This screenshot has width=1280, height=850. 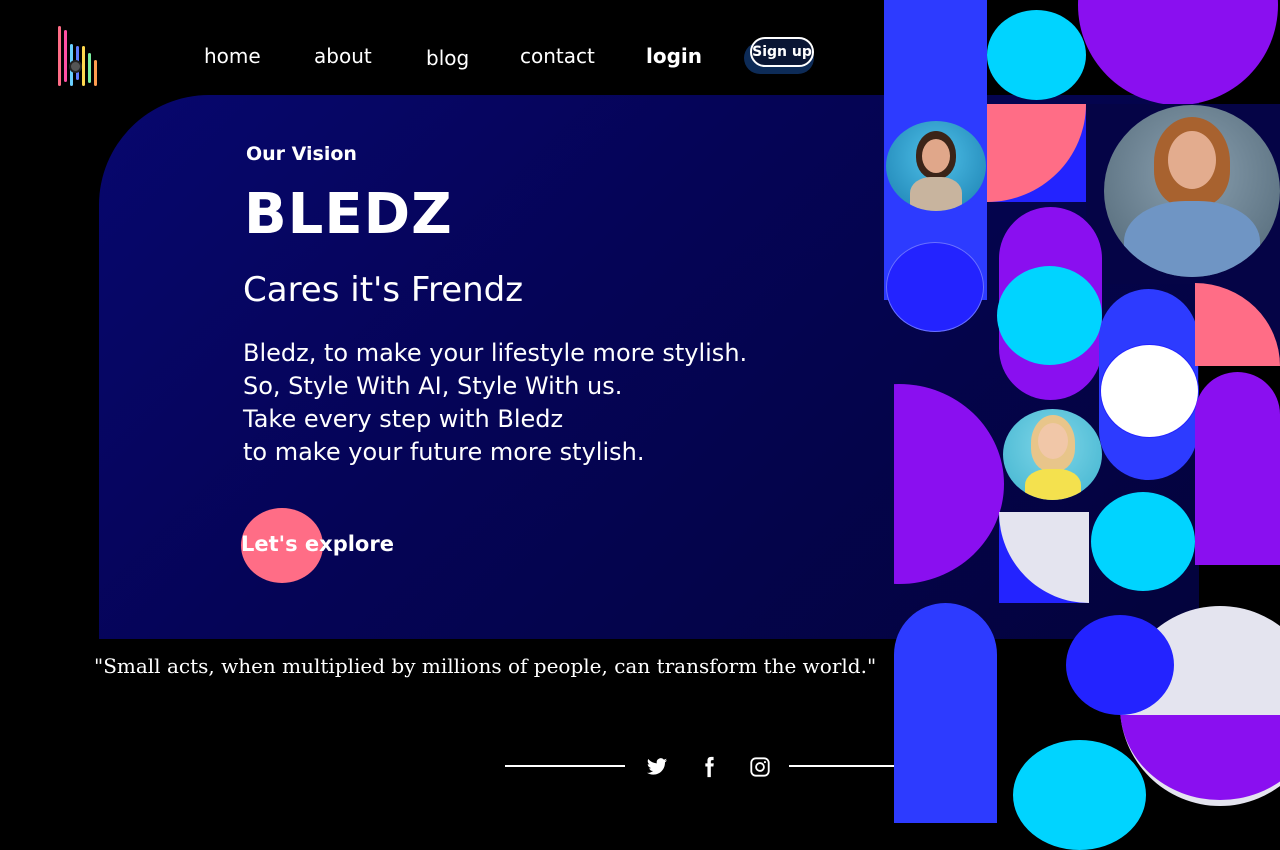 I want to click on nav-login: login, so click(x=674, y=56).